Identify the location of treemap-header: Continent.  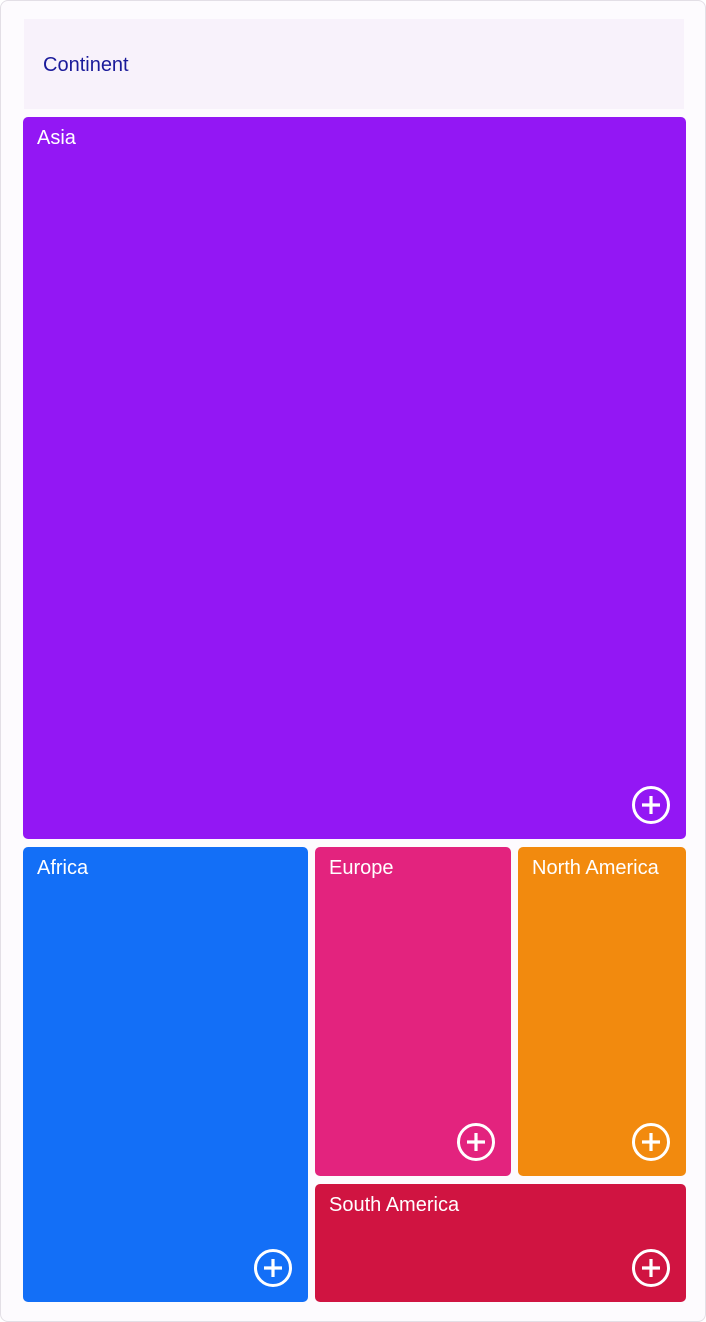
(354, 64).